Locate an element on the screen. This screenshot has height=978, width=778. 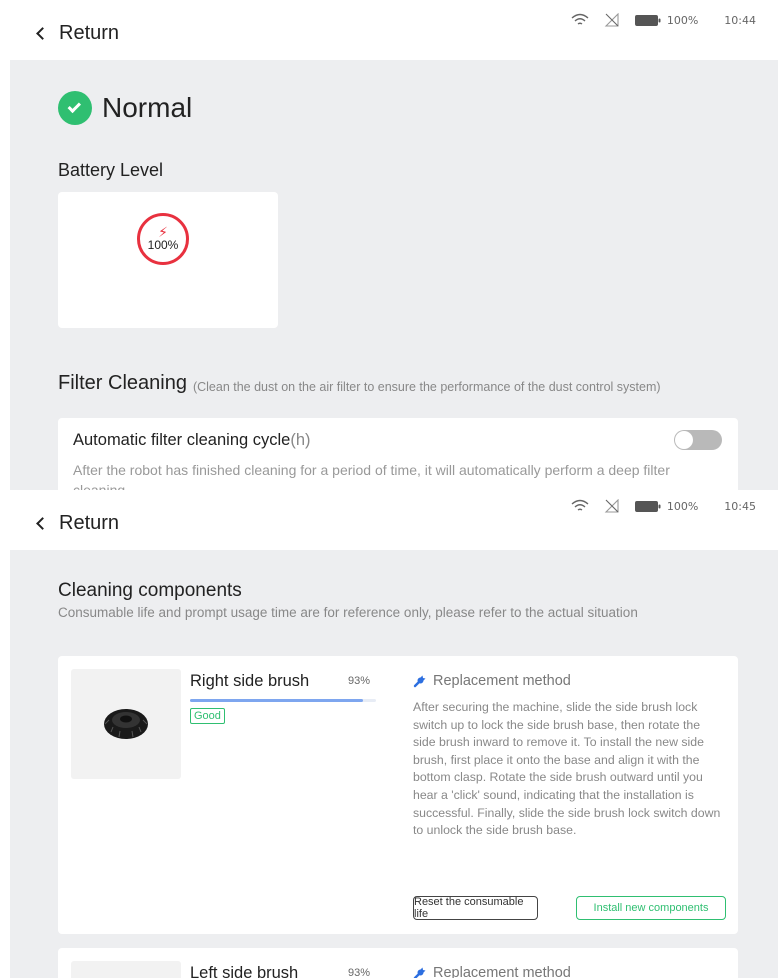
cleaning-components-title: Cleaning components is located at coordinates (150, 590).